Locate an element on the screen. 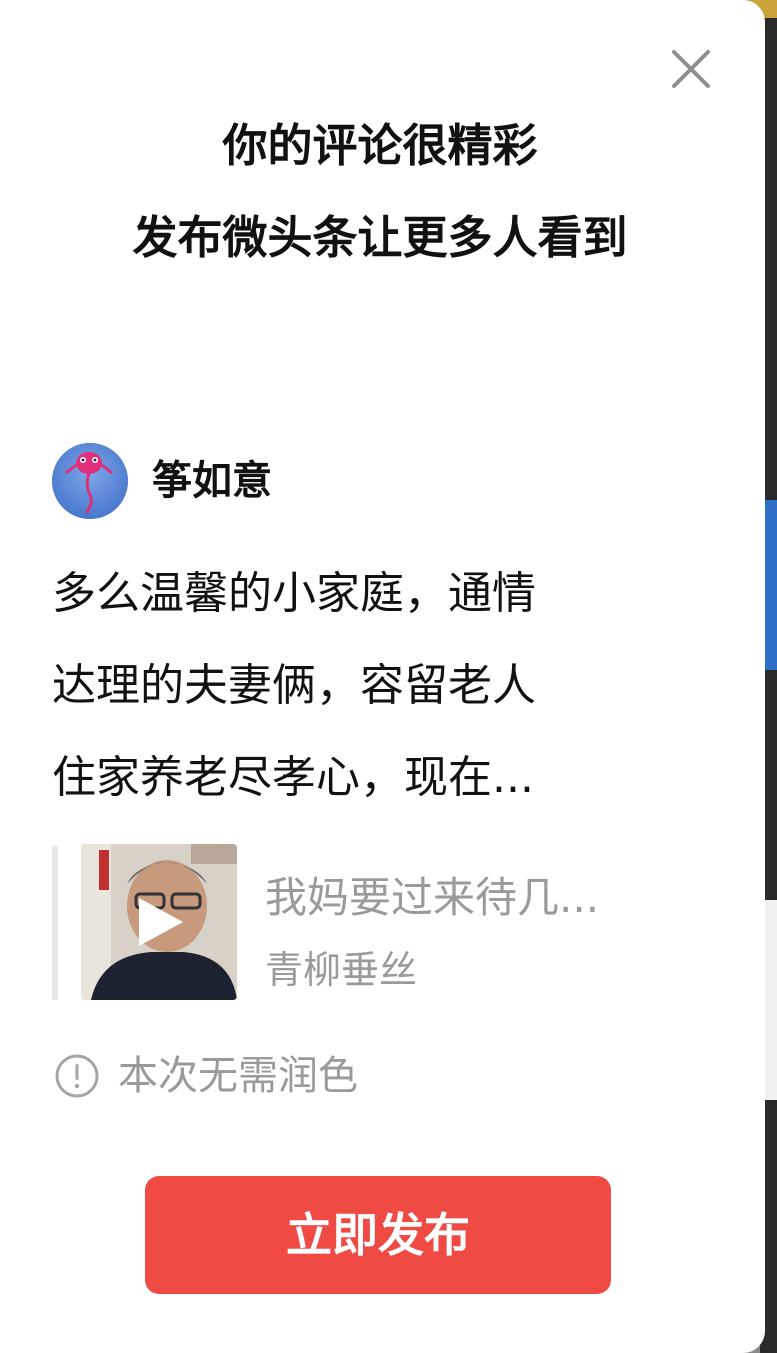 This screenshot has width=777, height=1353. publish-button: 立即发布 is located at coordinates (378, 1235).